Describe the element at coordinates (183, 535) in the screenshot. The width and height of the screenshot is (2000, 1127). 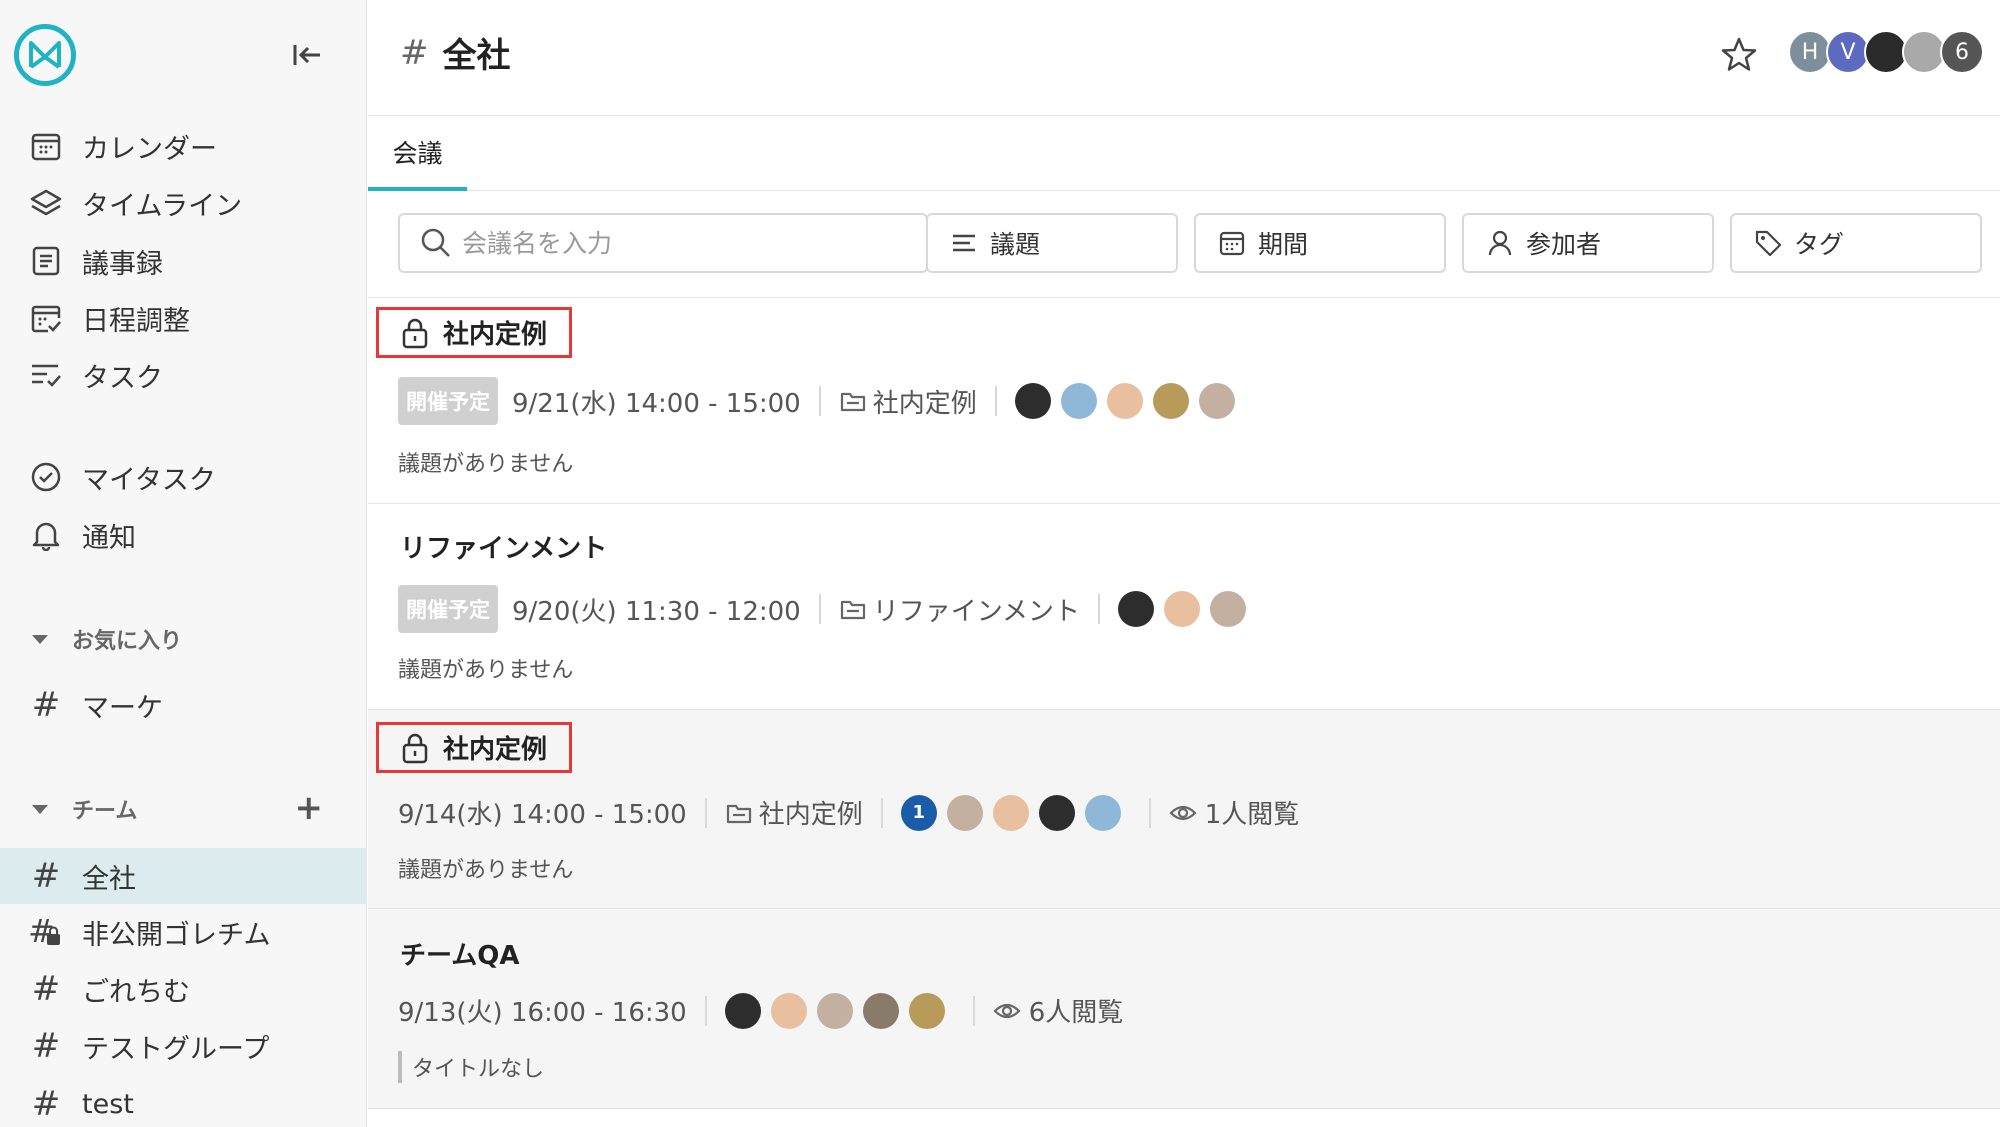
I see `nav-notifications: 通知` at that location.